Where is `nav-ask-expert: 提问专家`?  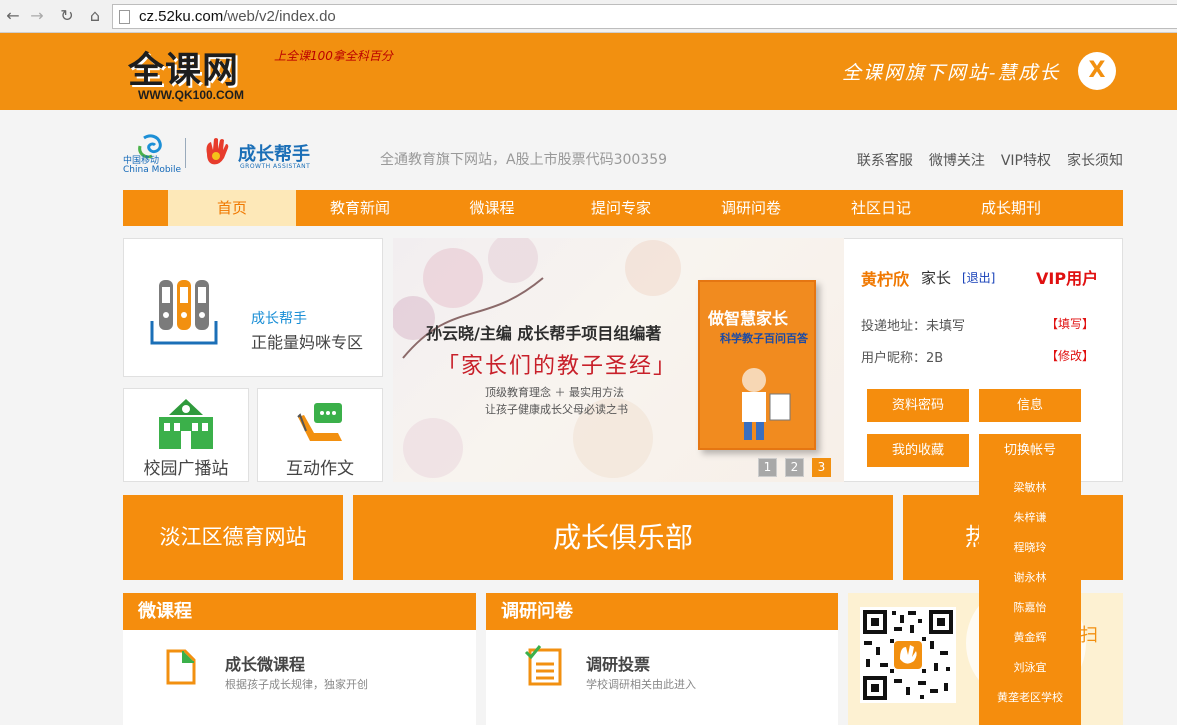
nav-ask-expert: 提问专家 is located at coordinates (621, 208).